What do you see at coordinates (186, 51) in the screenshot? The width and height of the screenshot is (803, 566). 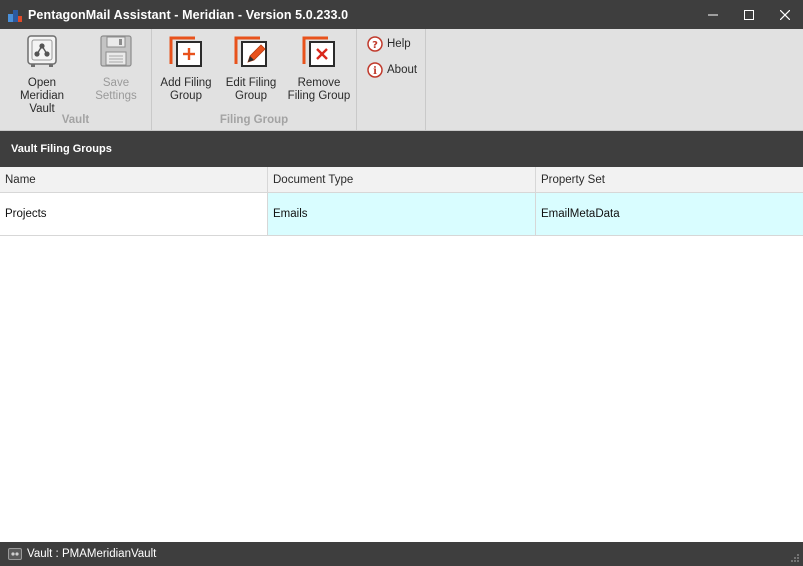 I see `add-filing-group-icon` at bounding box center [186, 51].